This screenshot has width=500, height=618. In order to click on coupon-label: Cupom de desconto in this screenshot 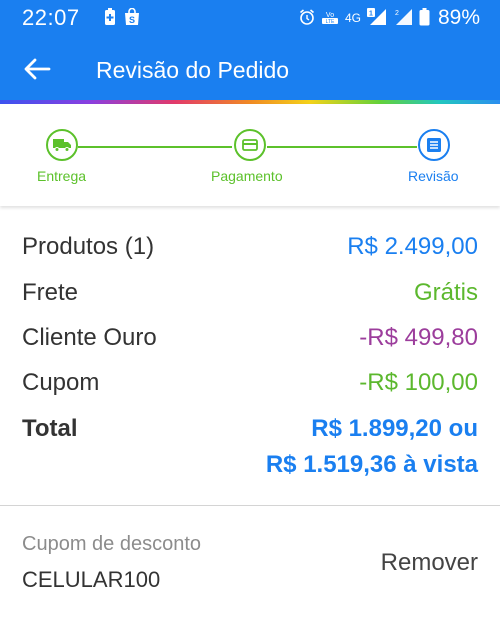, I will do `click(112, 544)`.